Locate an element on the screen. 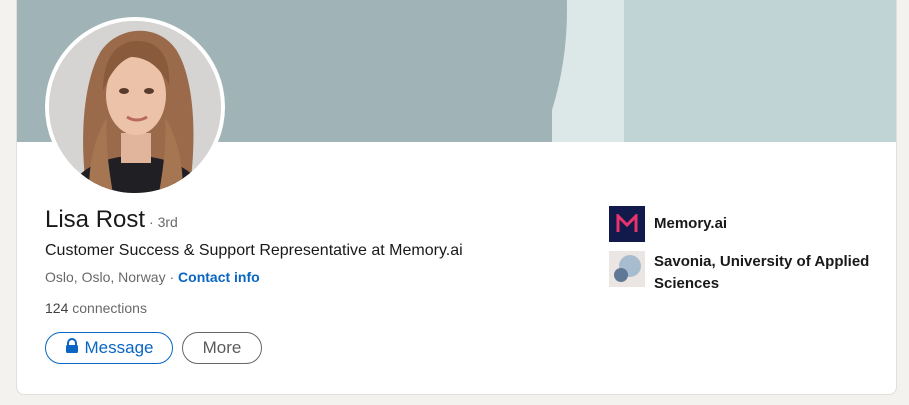  connection-degree: · 3rd is located at coordinates (163, 222).